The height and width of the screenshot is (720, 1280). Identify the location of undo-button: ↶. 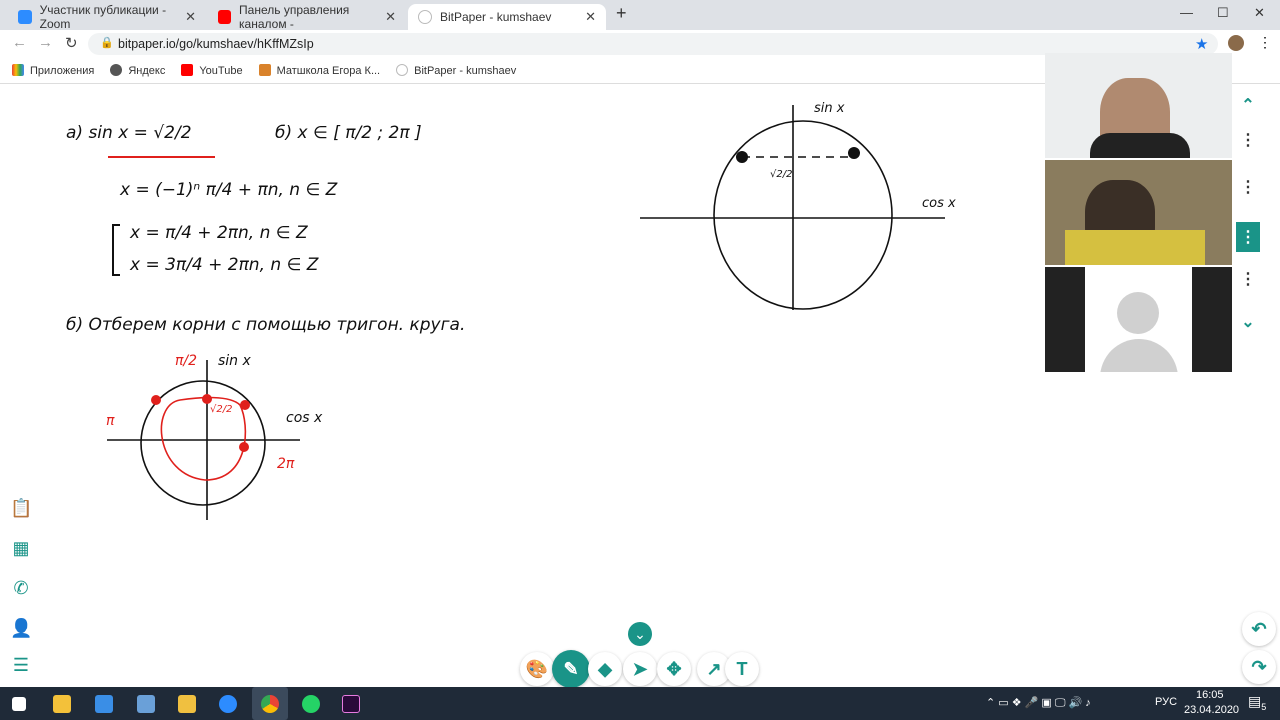
(1259, 629).